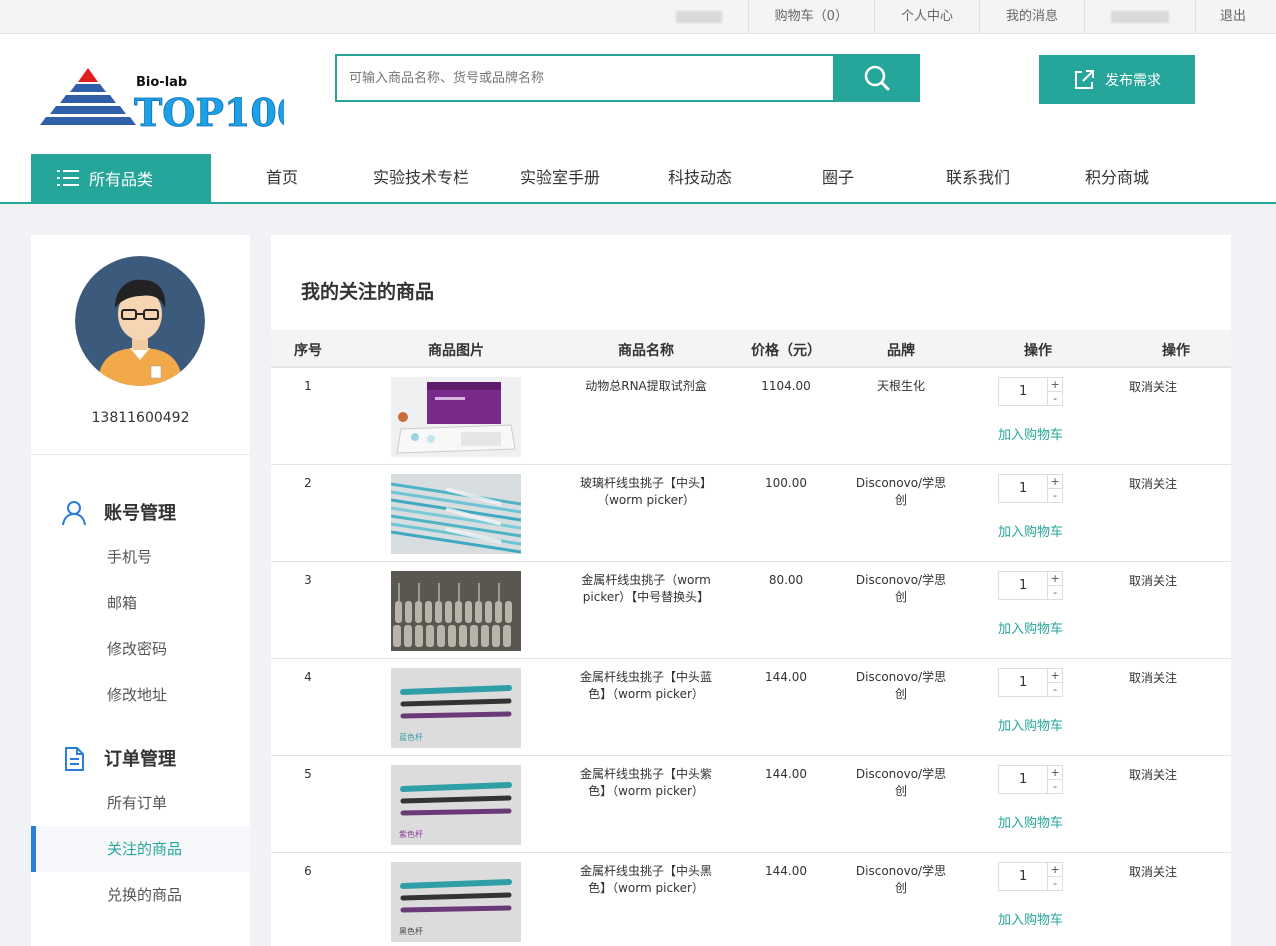 This screenshot has width=1276, height=946. What do you see at coordinates (1235, 17) in the screenshot?
I see `logout-link: 退出` at bounding box center [1235, 17].